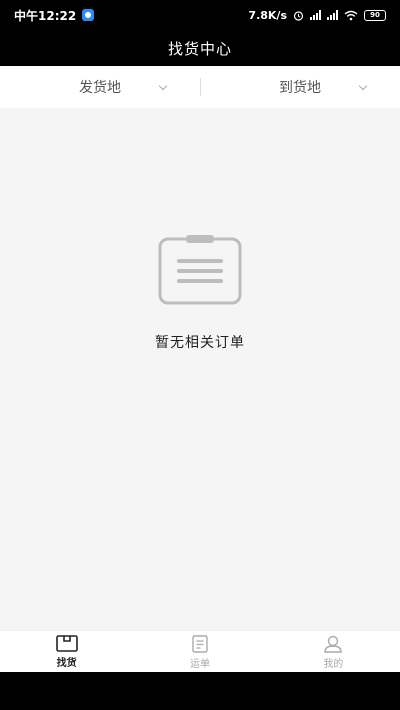 Image resolution: width=400 pixels, height=710 pixels. Describe the element at coordinates (200, 644) in the screenshot. I see `document-icon` at that location.